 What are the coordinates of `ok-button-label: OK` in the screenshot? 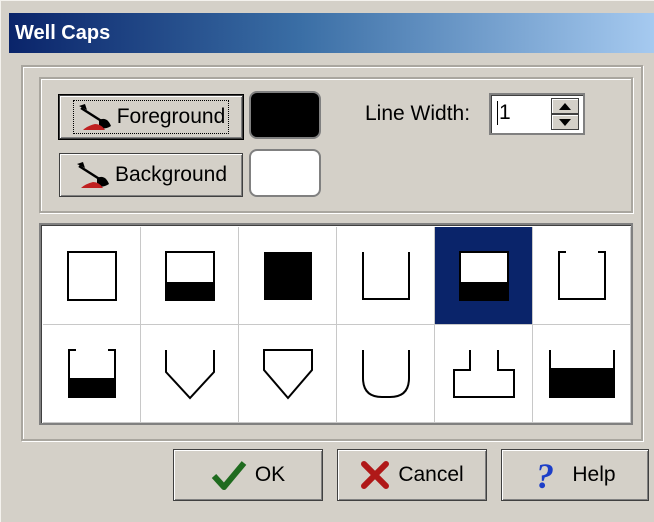 It's located at (270, 474).